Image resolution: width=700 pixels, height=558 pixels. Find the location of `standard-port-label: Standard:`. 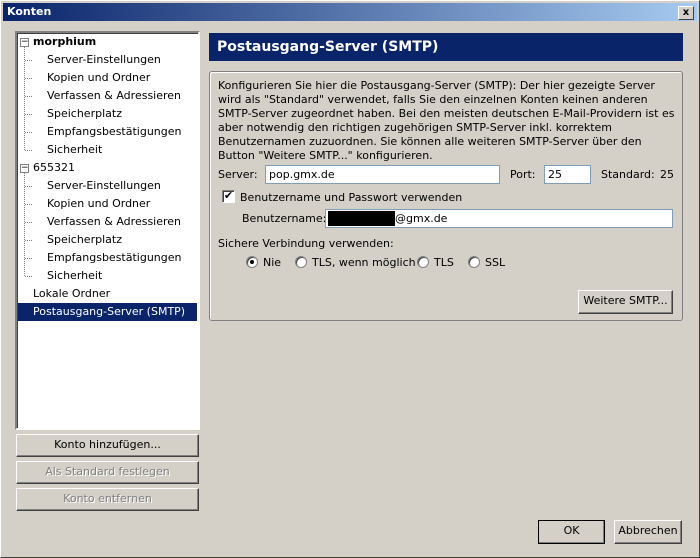

standard-port-label: Standard: is located at coordinates (628, 174).